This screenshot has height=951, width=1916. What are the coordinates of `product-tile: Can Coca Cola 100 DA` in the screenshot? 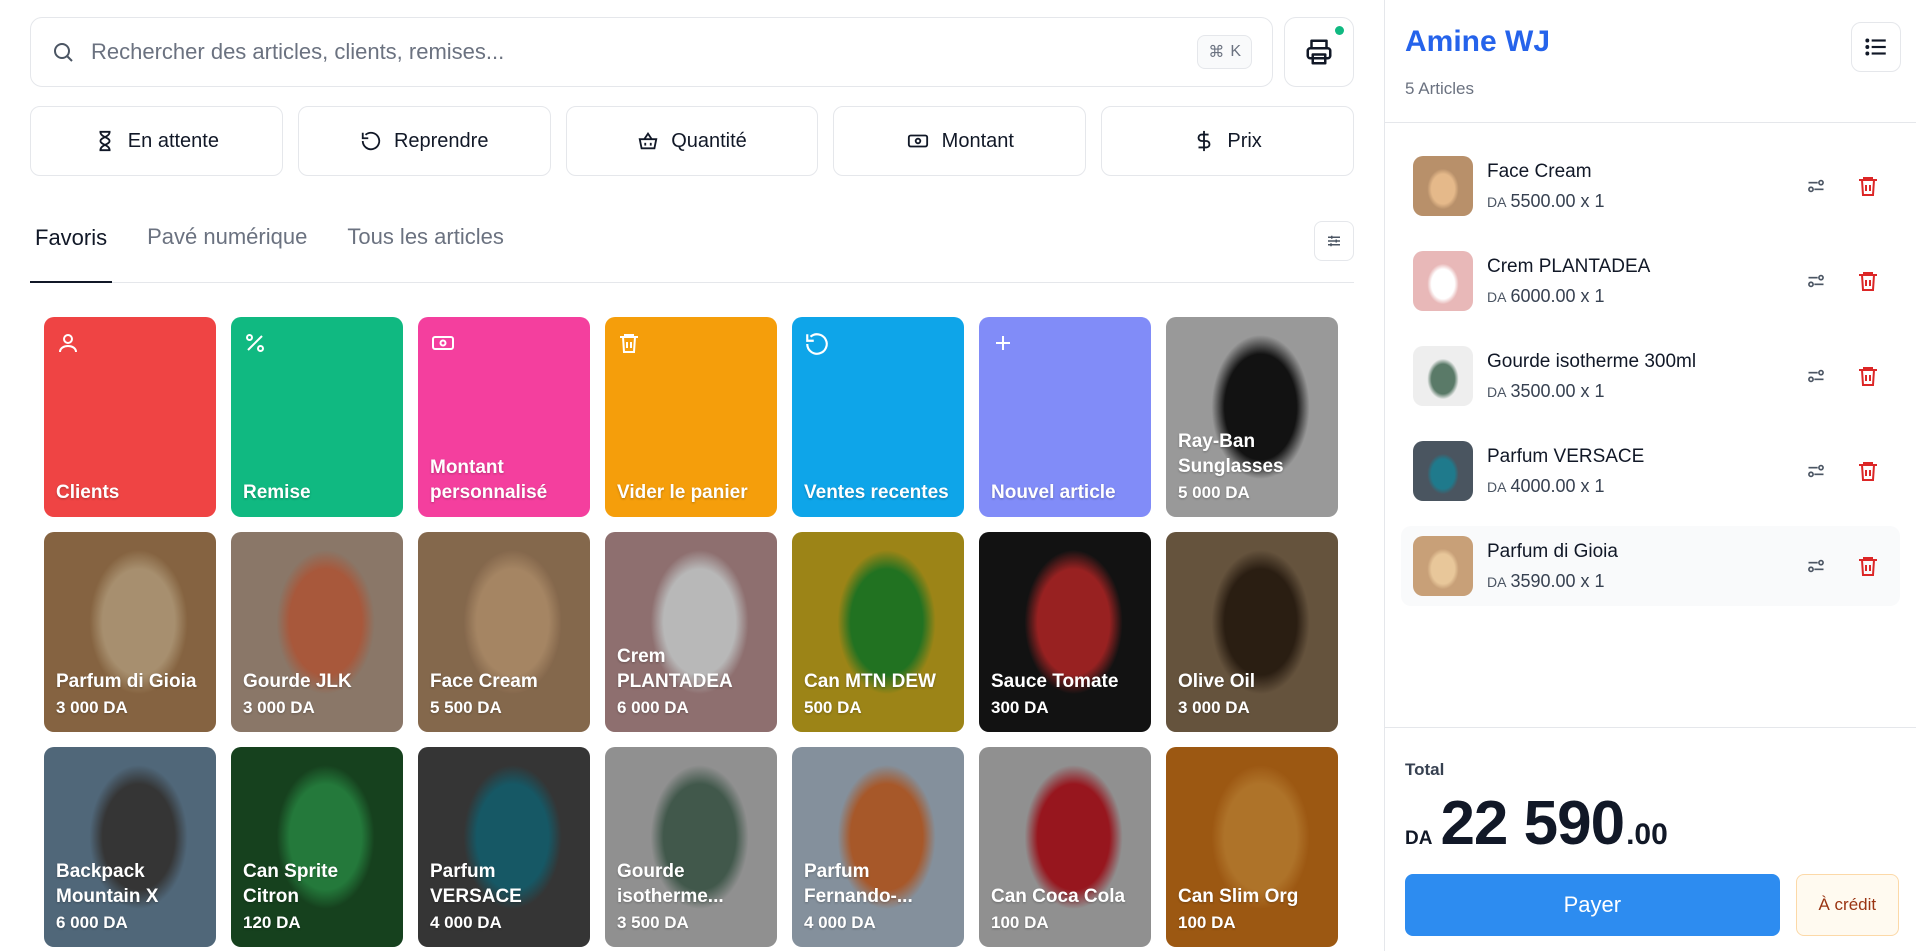 It's located at (1065, 847).